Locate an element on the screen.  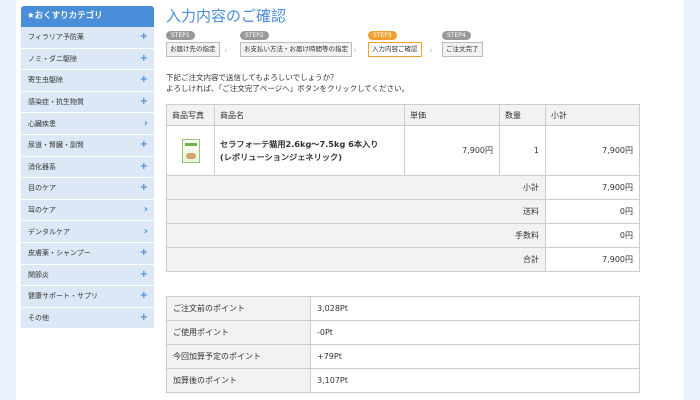
step-3: STEP3 入力内容ご確認 is located at coordinates (395, 43).